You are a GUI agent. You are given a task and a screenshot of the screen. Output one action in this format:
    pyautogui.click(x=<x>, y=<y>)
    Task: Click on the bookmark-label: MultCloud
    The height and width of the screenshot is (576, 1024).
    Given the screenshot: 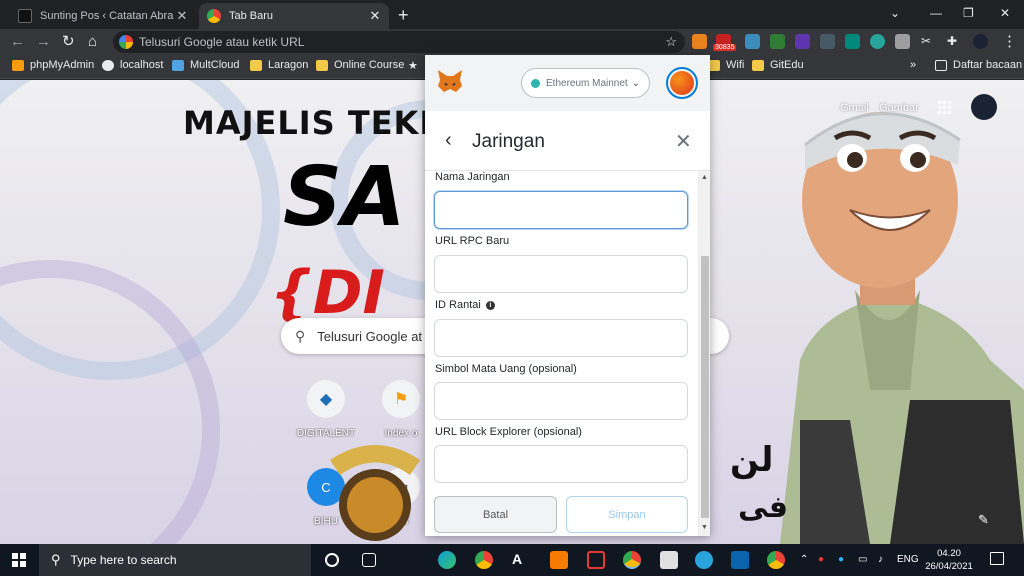 What is the action you would take?
    pyautogui.click(x=215, y=65)
    